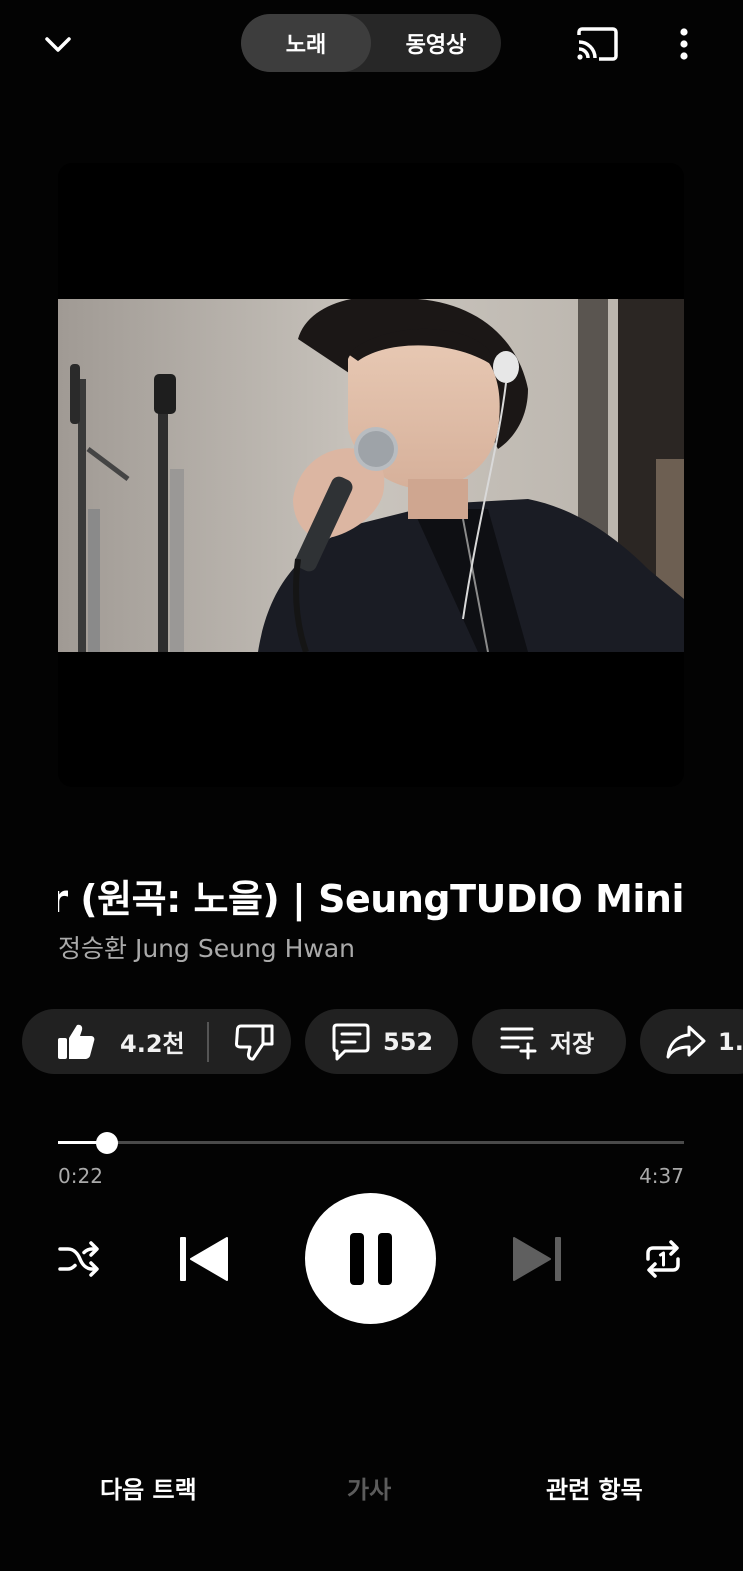 The image size is (743, 1571). I want to click on more-options-button, so click(684, 44).